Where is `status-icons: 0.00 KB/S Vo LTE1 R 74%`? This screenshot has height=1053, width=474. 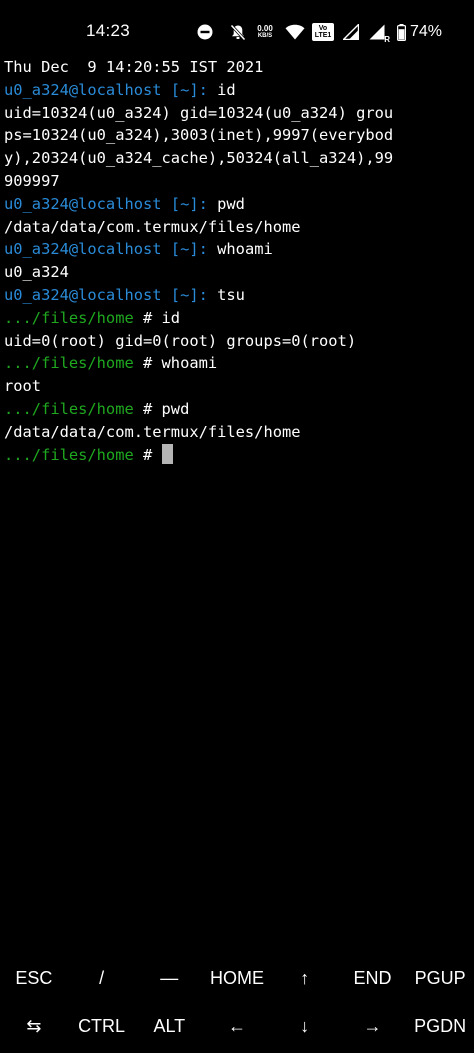
status-icons: 0.00 KB/S Vo LTE1 R 74% is located at coordinates (319, 32).